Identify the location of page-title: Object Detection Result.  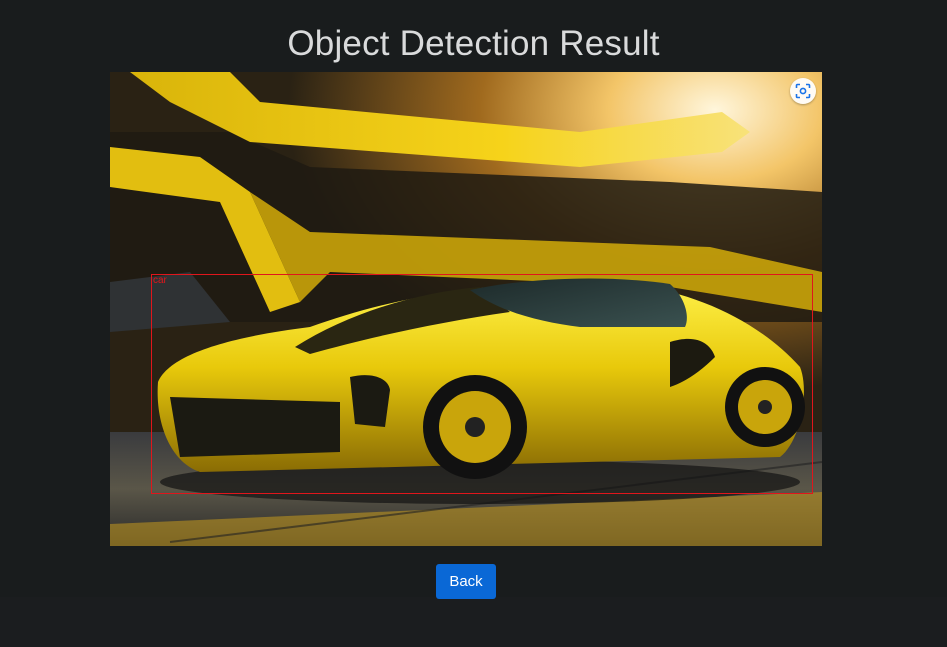
(473, 43).